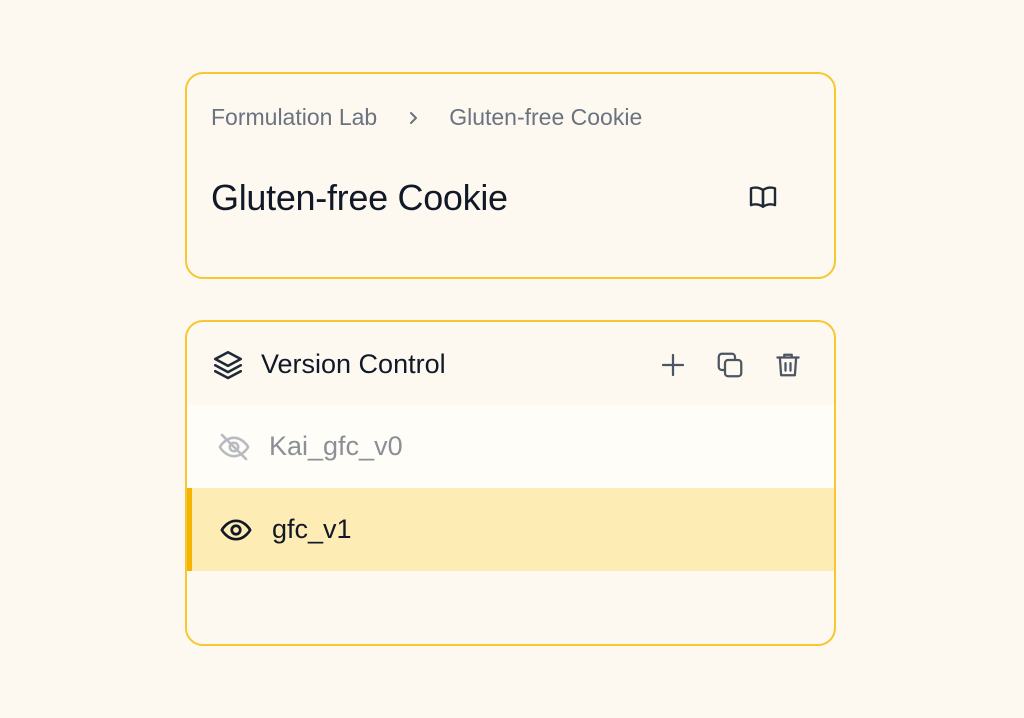  I want to click on chevron-right-icon, so click(413, 118).